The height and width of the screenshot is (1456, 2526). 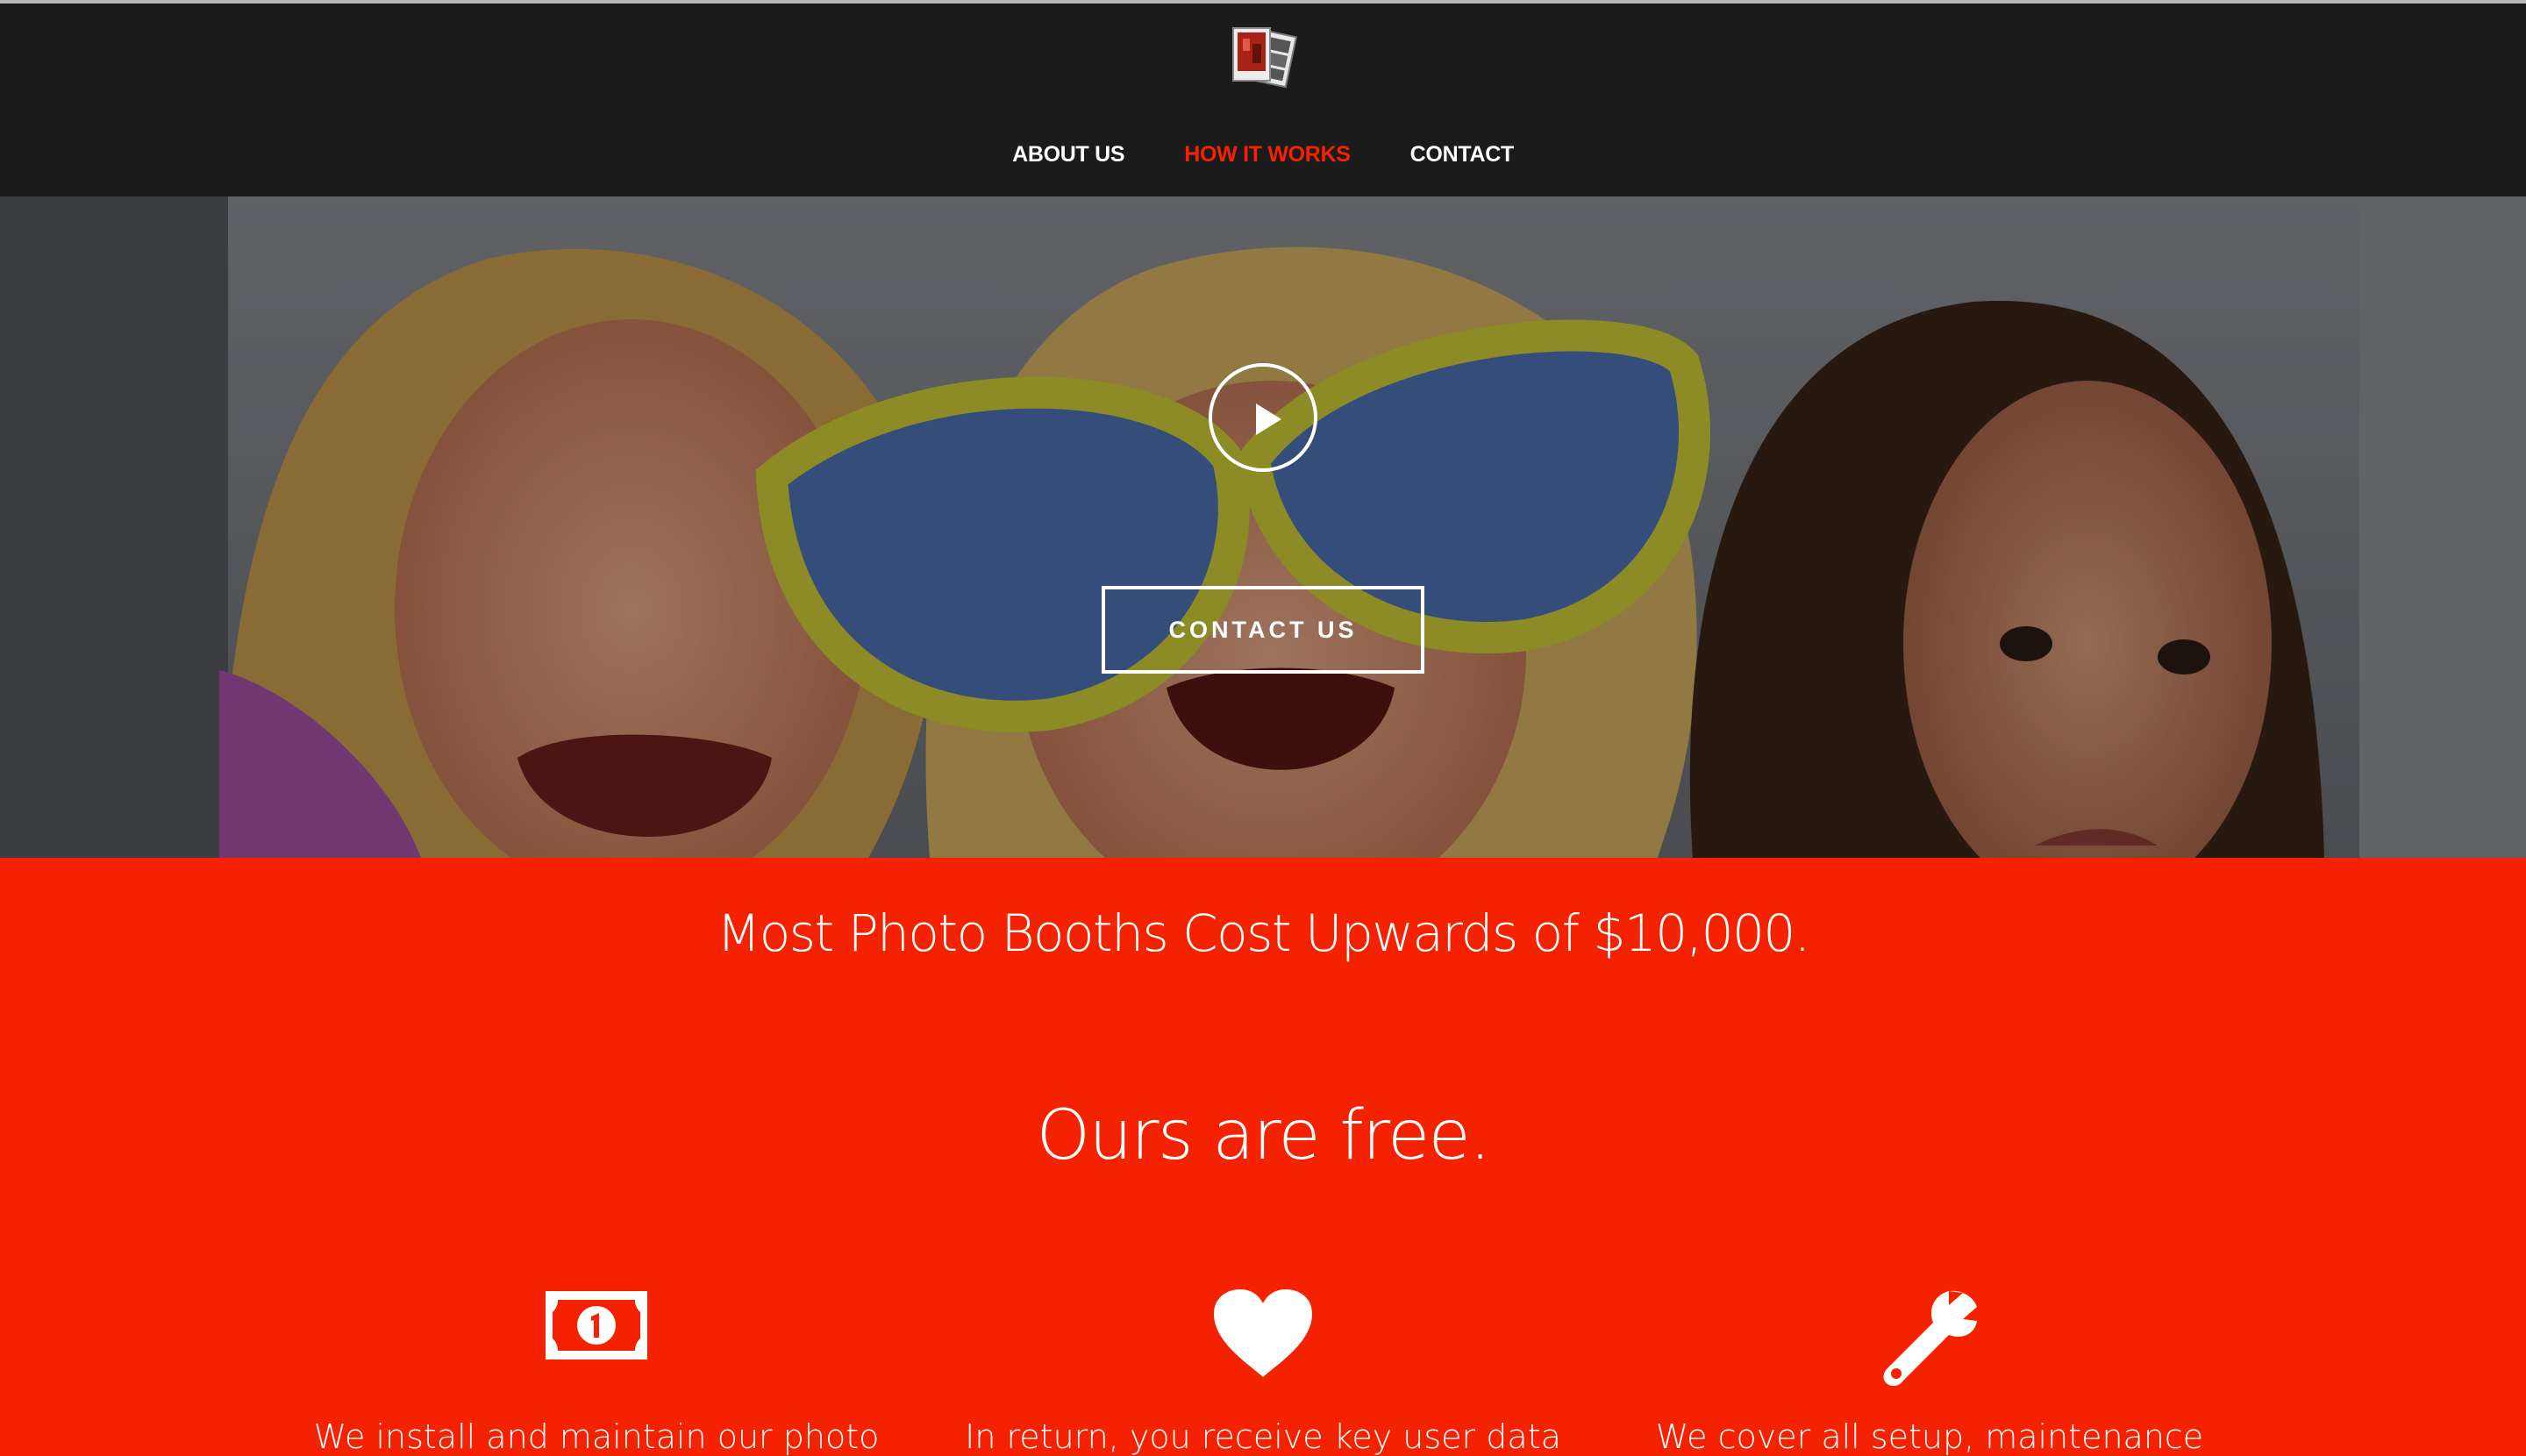 What do you see at coordinates (1929, 1339) in the screenshot?
I see `wrench-icon` at bounding box center [1929, 1339].